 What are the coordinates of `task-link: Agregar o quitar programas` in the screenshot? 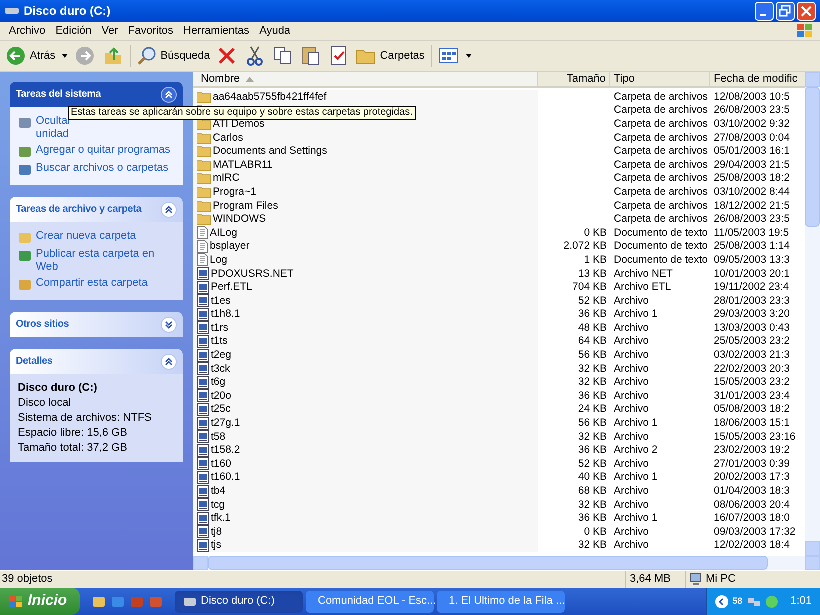 It's located at (105, 150).